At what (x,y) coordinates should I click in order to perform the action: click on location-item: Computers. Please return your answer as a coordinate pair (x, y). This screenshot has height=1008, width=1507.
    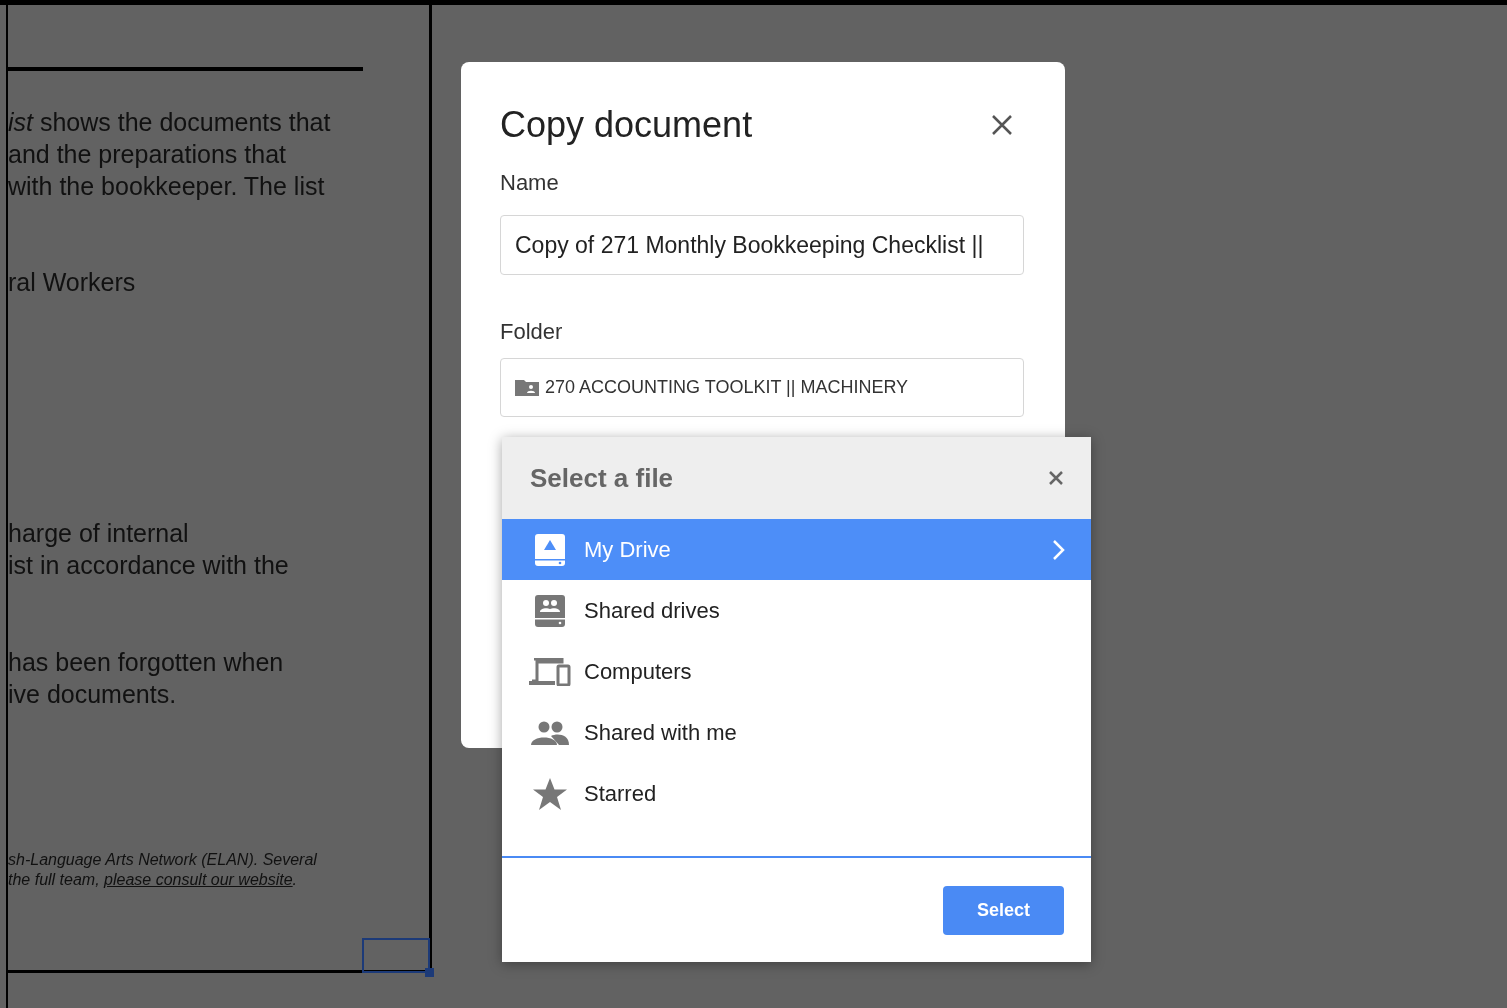
    Looking at the image, I should click on (796, 671).